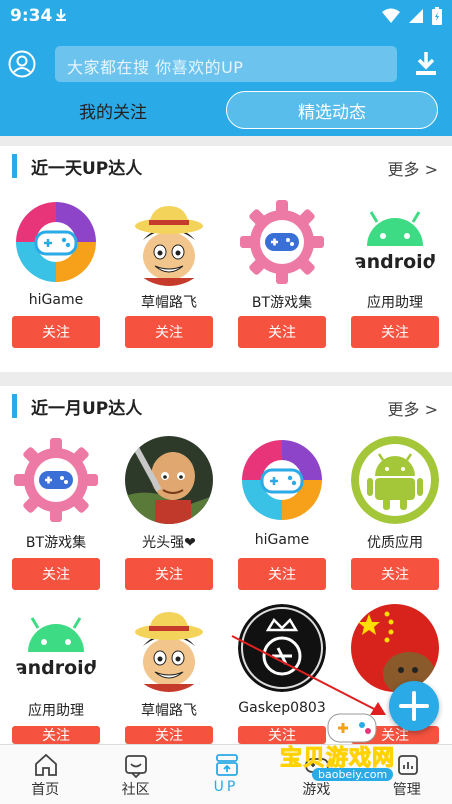 The height and width of the screenshot is (804, 452). What do you see at coordinates (391, 15) in the screenshot?
I see `wifi-icon` at bounding box center [391, 15].